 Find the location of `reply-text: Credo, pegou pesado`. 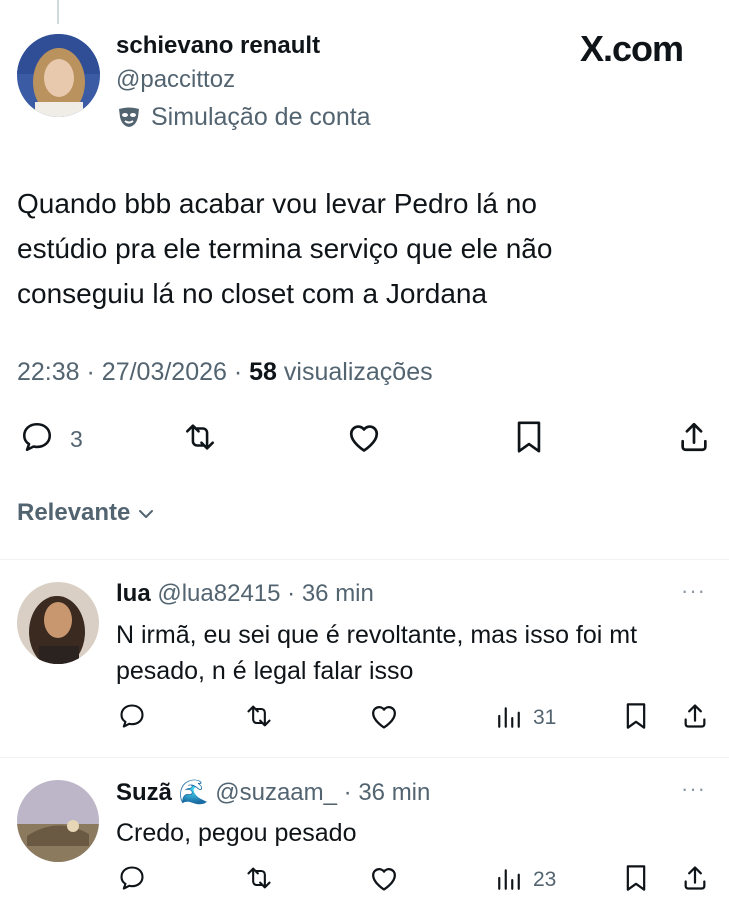

reply-text: Credo, pegou pesado is located at coordinates (236, 833).